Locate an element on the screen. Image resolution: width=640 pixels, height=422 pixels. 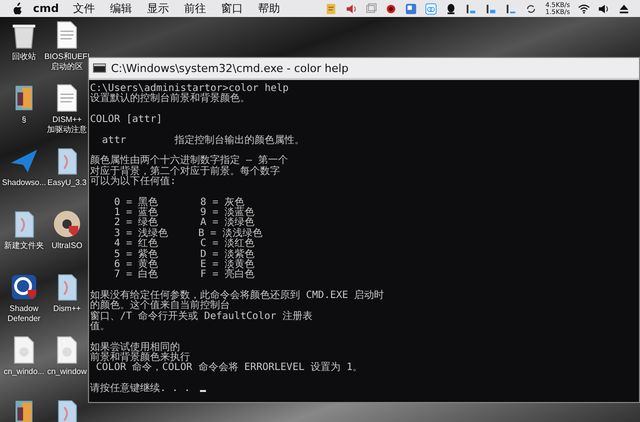
menu-item: 显示 is located at coordinates (157, 8).